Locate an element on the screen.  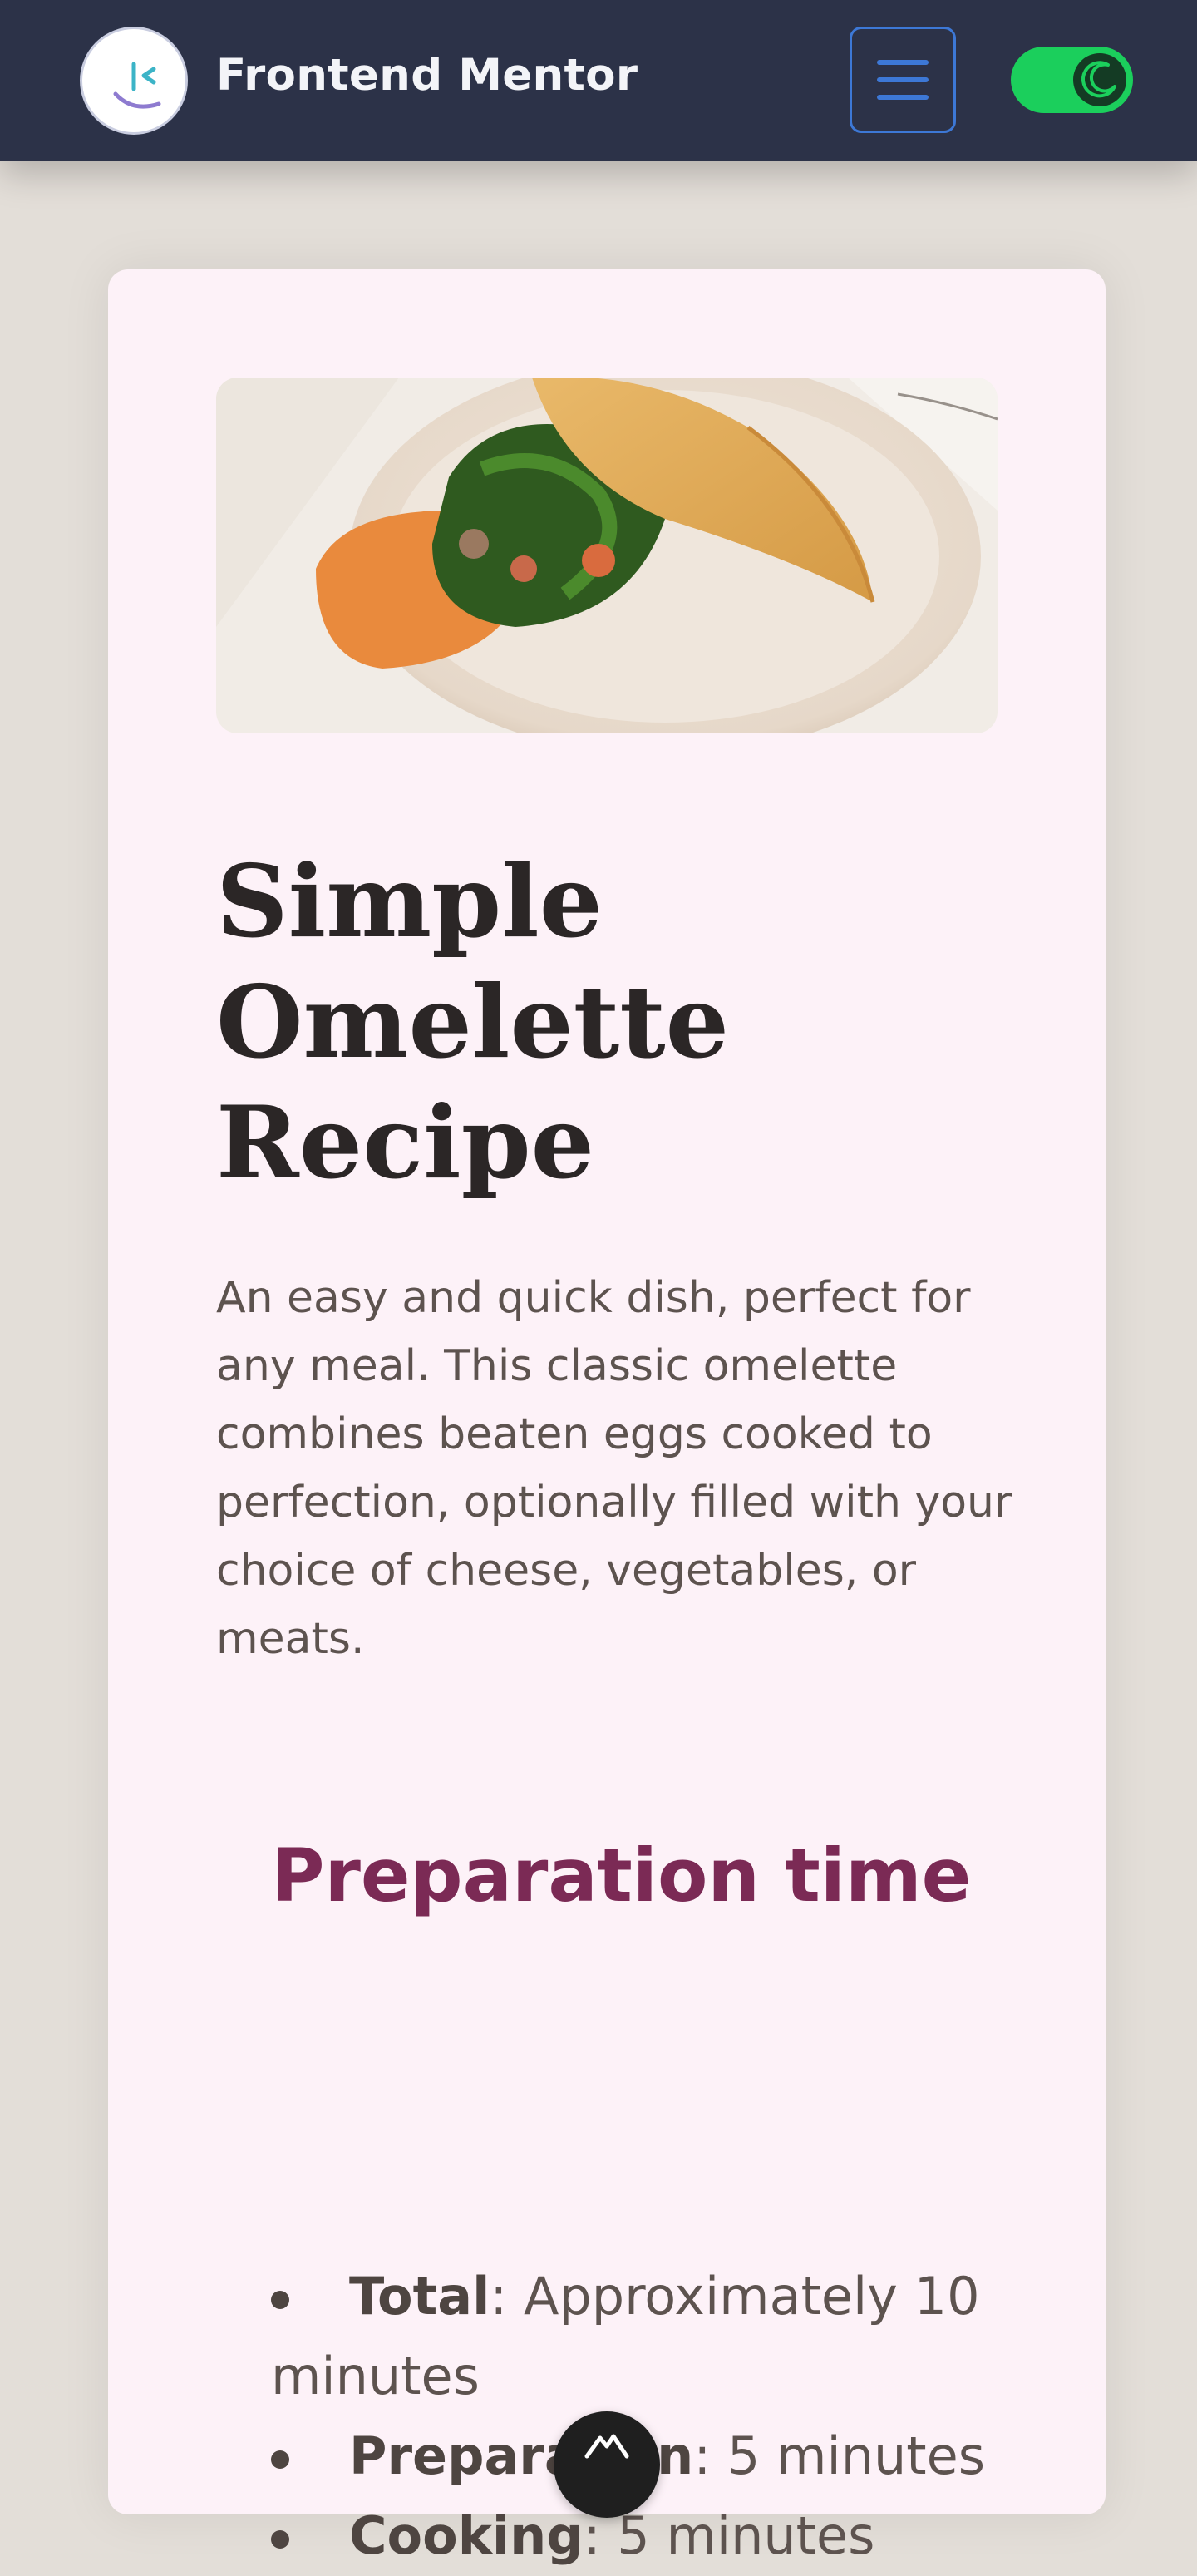
top-navbar: Frontend Mentor is located at coordinates (598, 80).